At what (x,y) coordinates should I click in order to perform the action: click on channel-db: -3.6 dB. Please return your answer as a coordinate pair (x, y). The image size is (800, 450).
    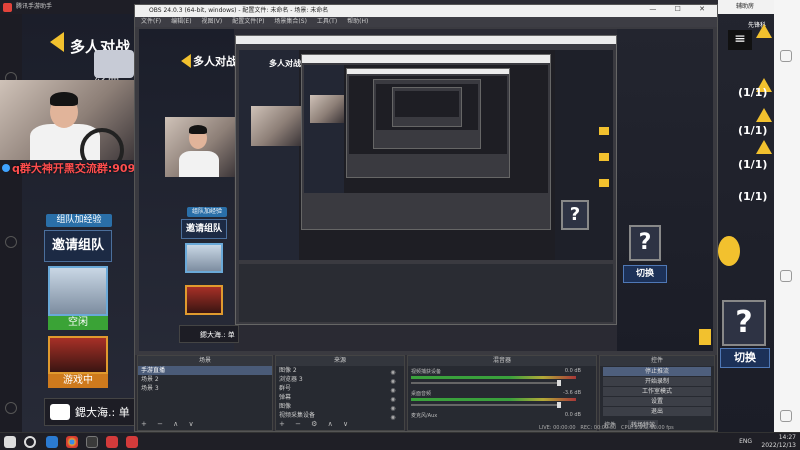
    Looking at the image, I should click on (572, 393).